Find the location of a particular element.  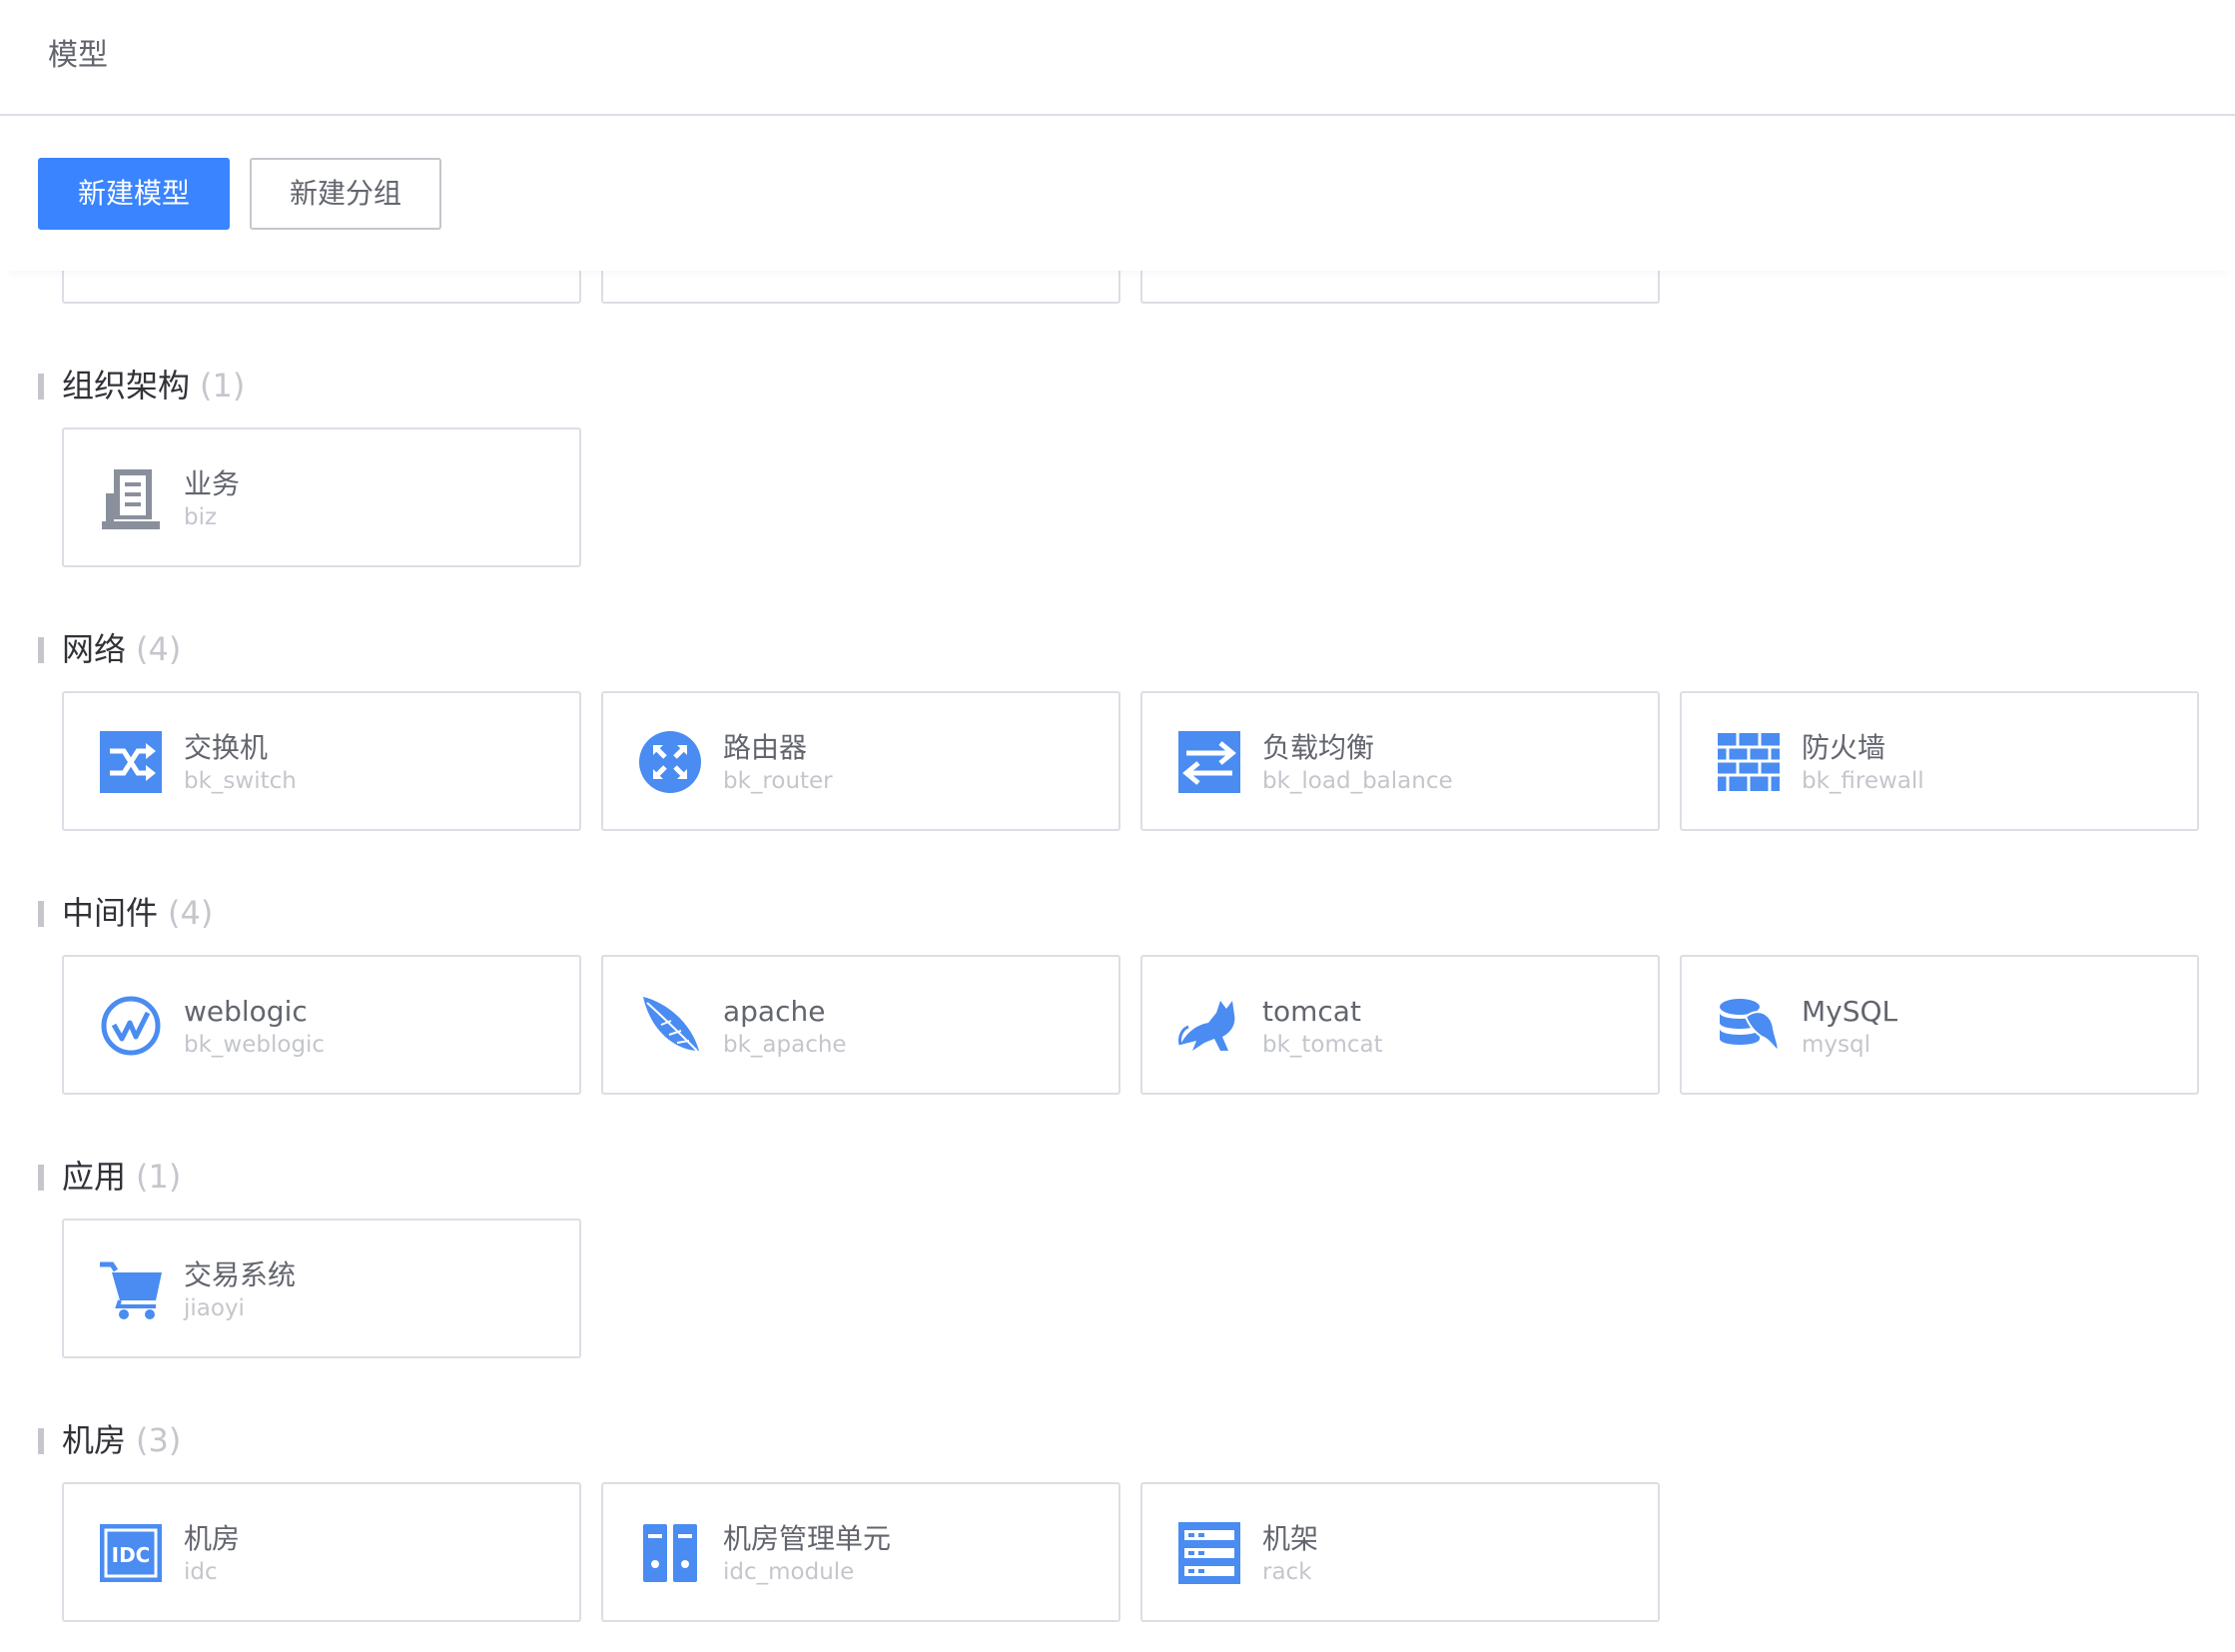

group-name: 网络 is located at coordinates (94, 649).